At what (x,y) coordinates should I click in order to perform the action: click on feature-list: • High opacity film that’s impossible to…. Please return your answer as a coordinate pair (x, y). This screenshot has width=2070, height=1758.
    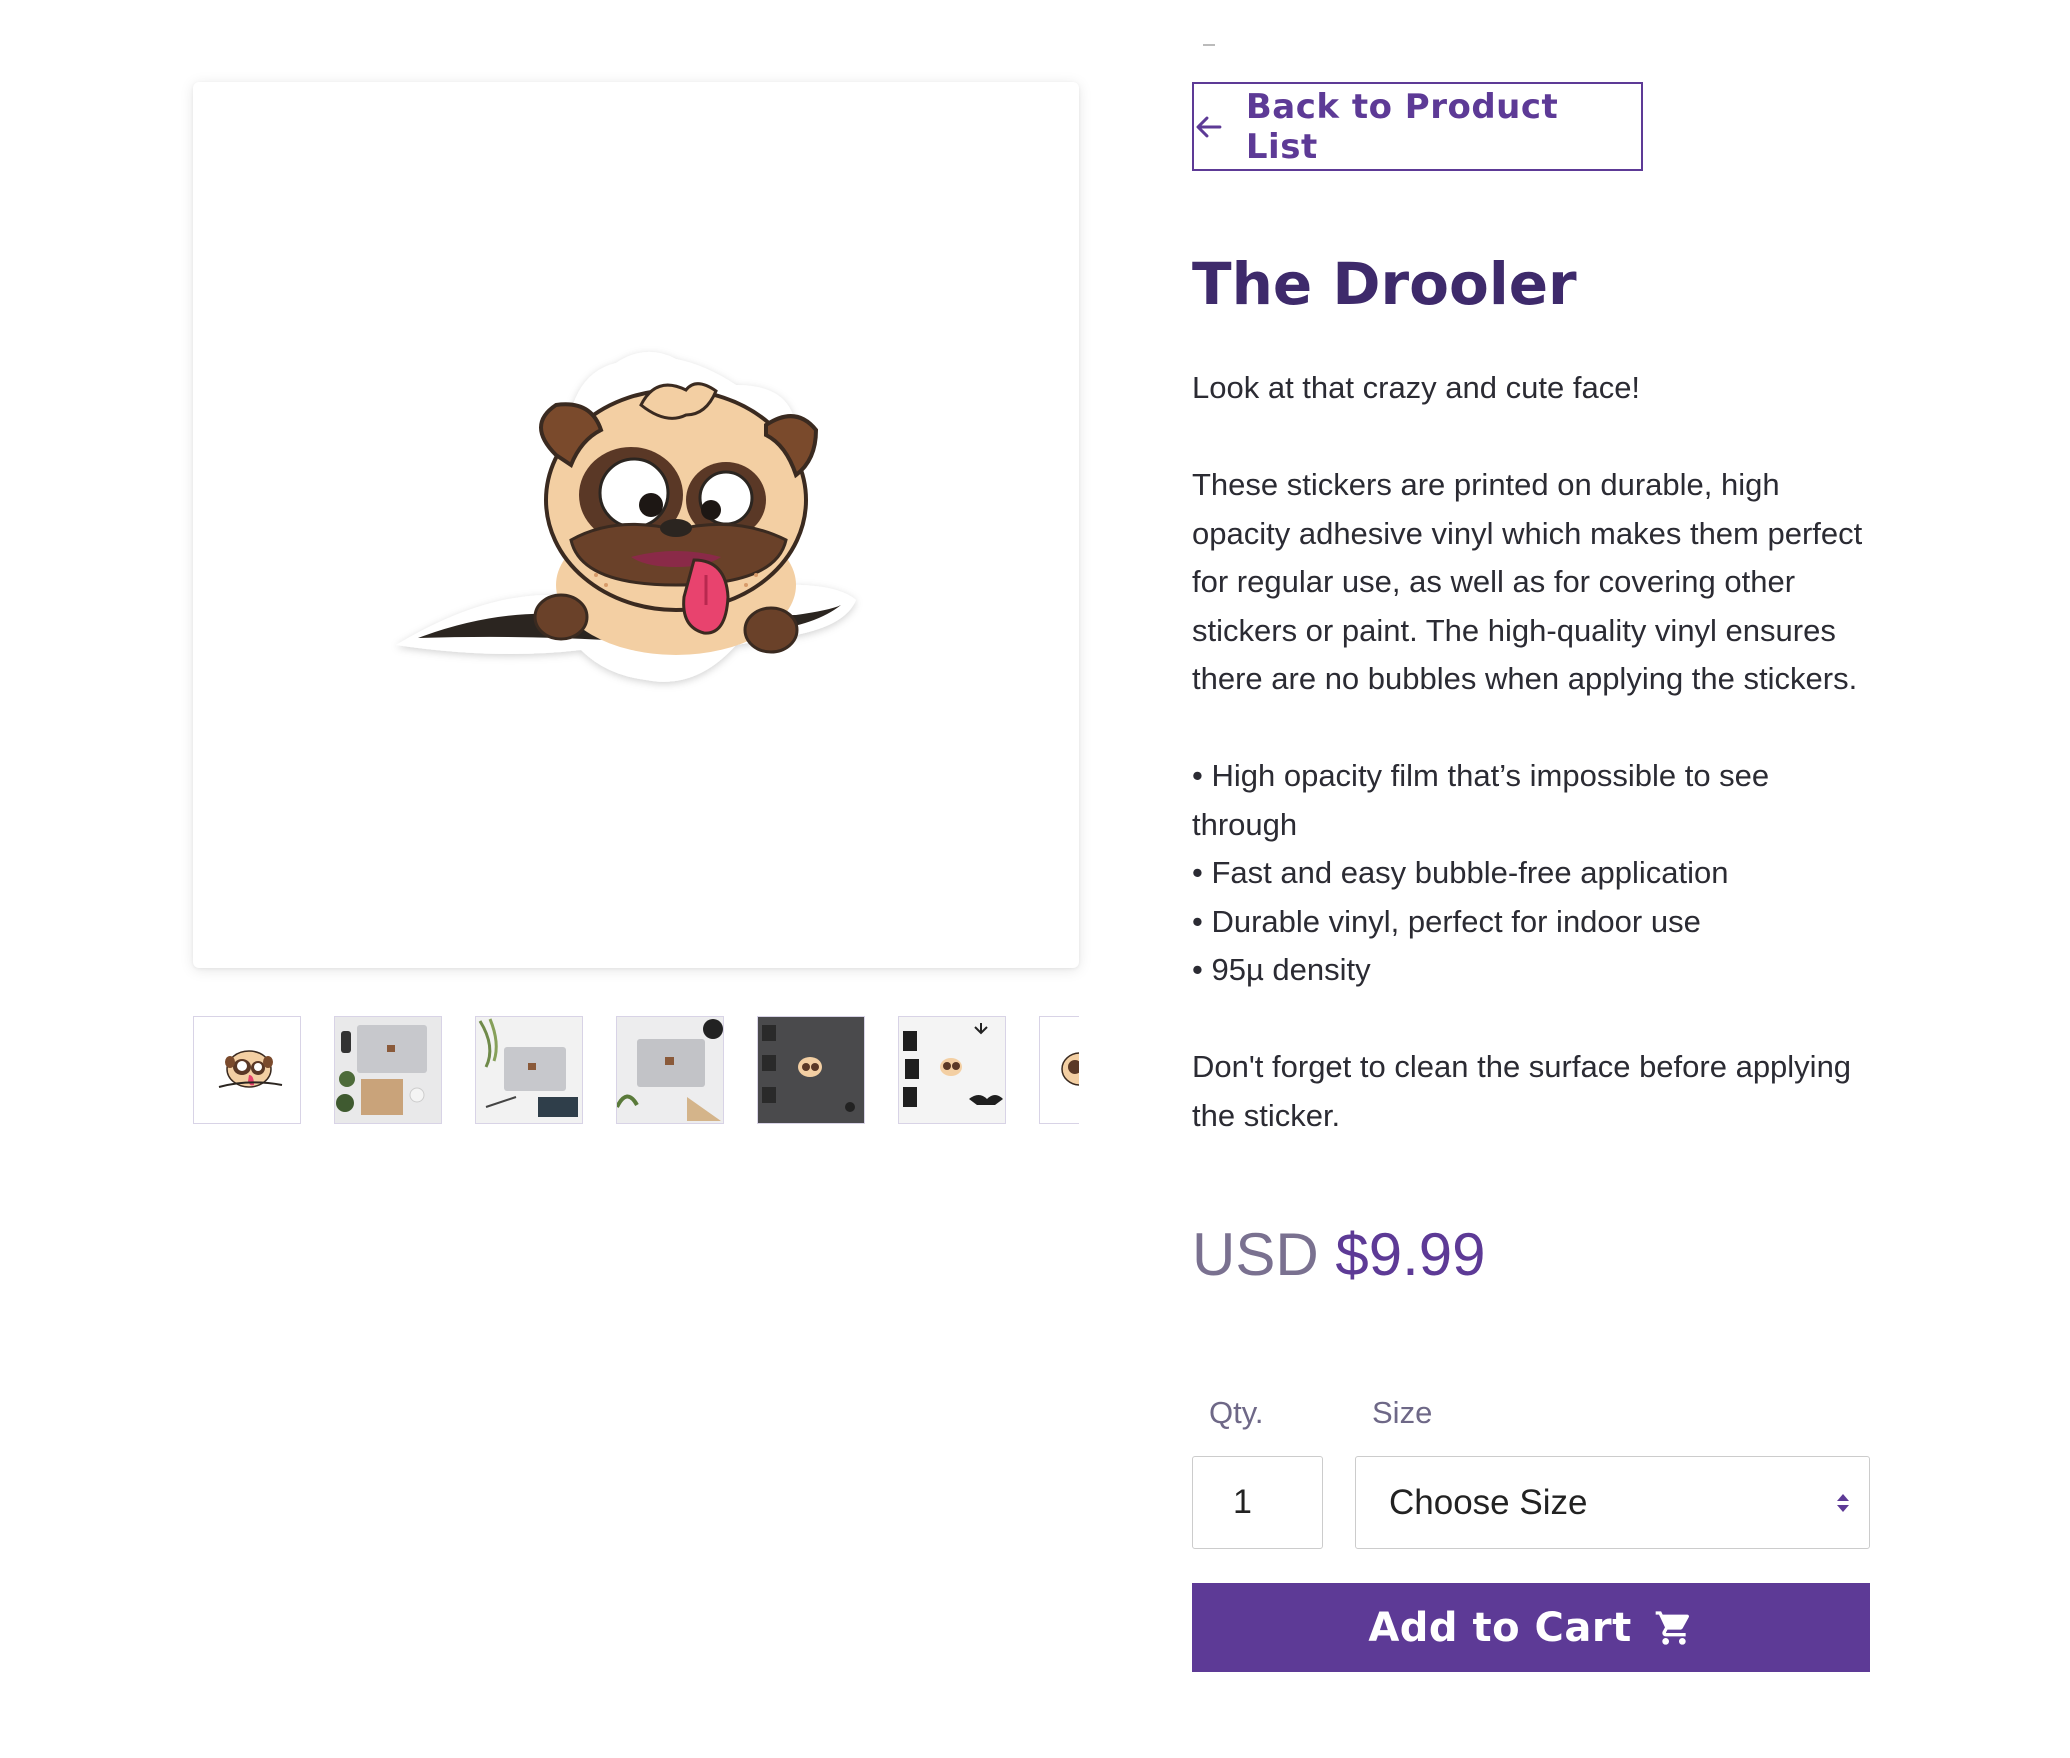
    Looking at the image, I should click on (1532, 873).